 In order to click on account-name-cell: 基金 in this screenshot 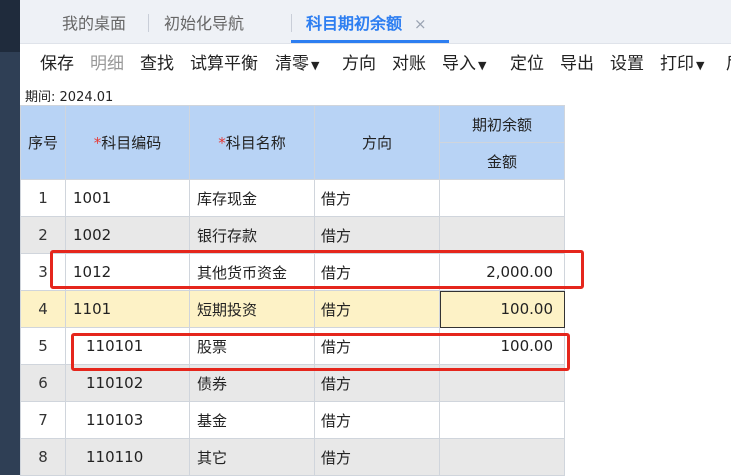, I will do `click(252, 420)`.